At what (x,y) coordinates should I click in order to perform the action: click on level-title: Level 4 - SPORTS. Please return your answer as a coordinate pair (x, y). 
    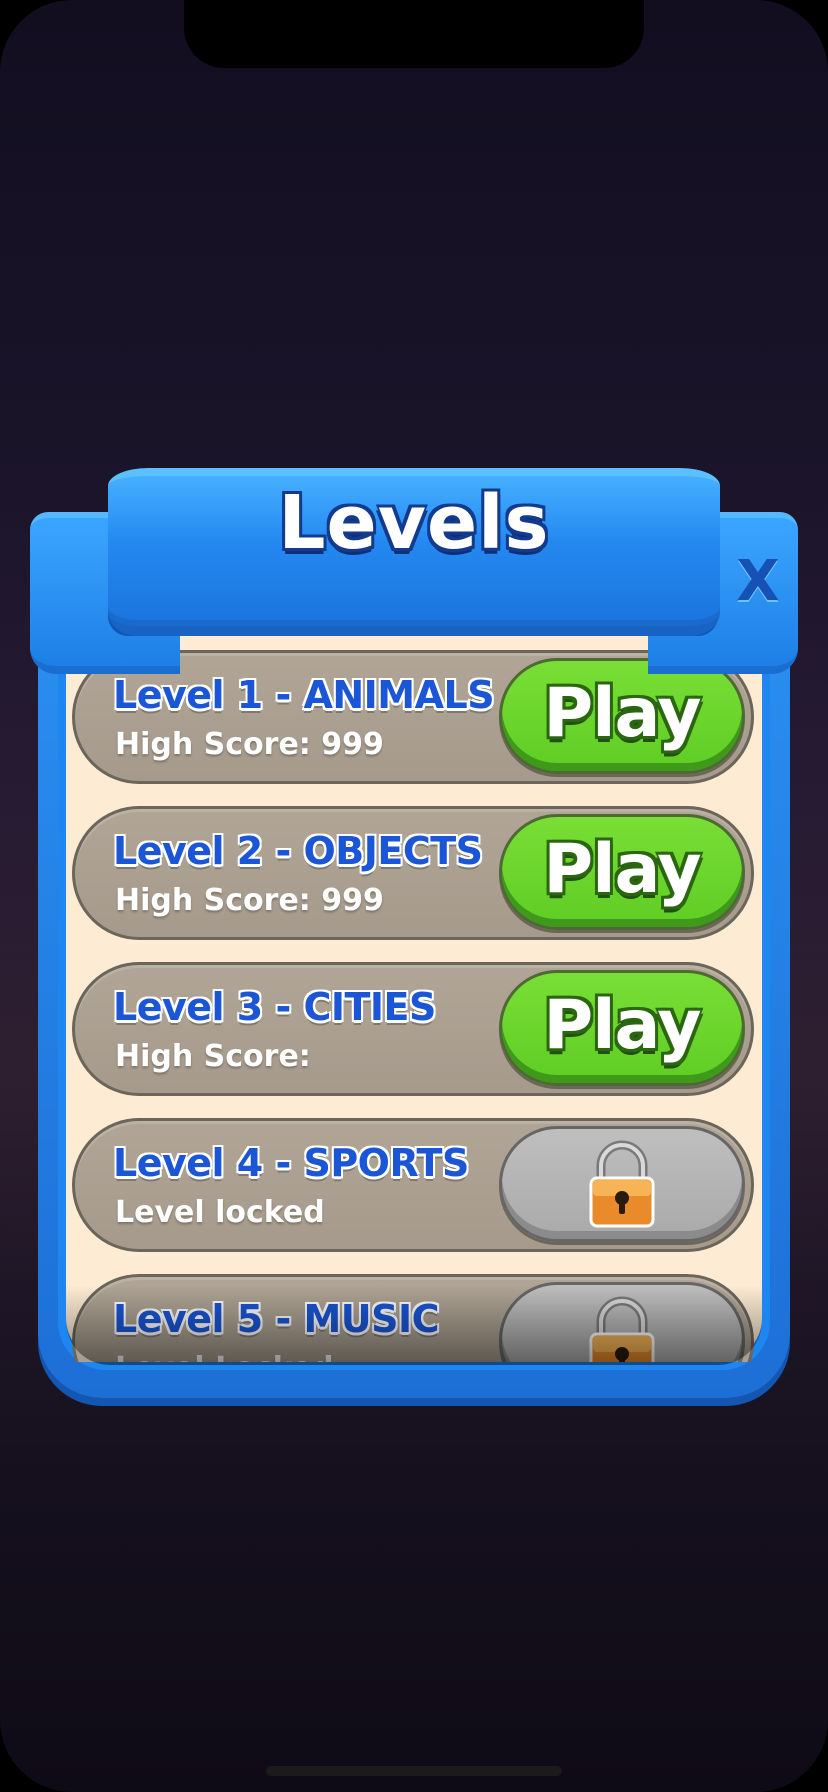
    Looking at the image, I should click on (291, 1163).